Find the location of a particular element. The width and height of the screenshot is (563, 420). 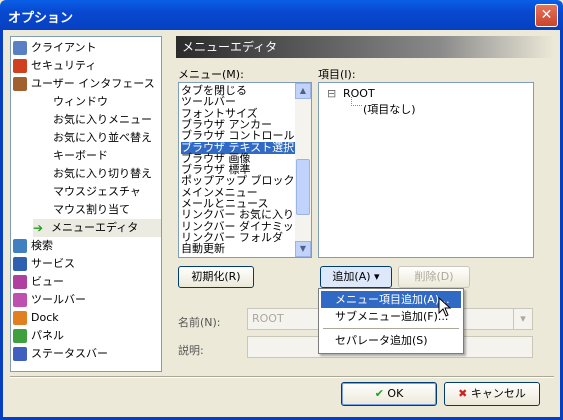

tree-item-label: ユーザー インタフェース is located at coordinates (93, 83).